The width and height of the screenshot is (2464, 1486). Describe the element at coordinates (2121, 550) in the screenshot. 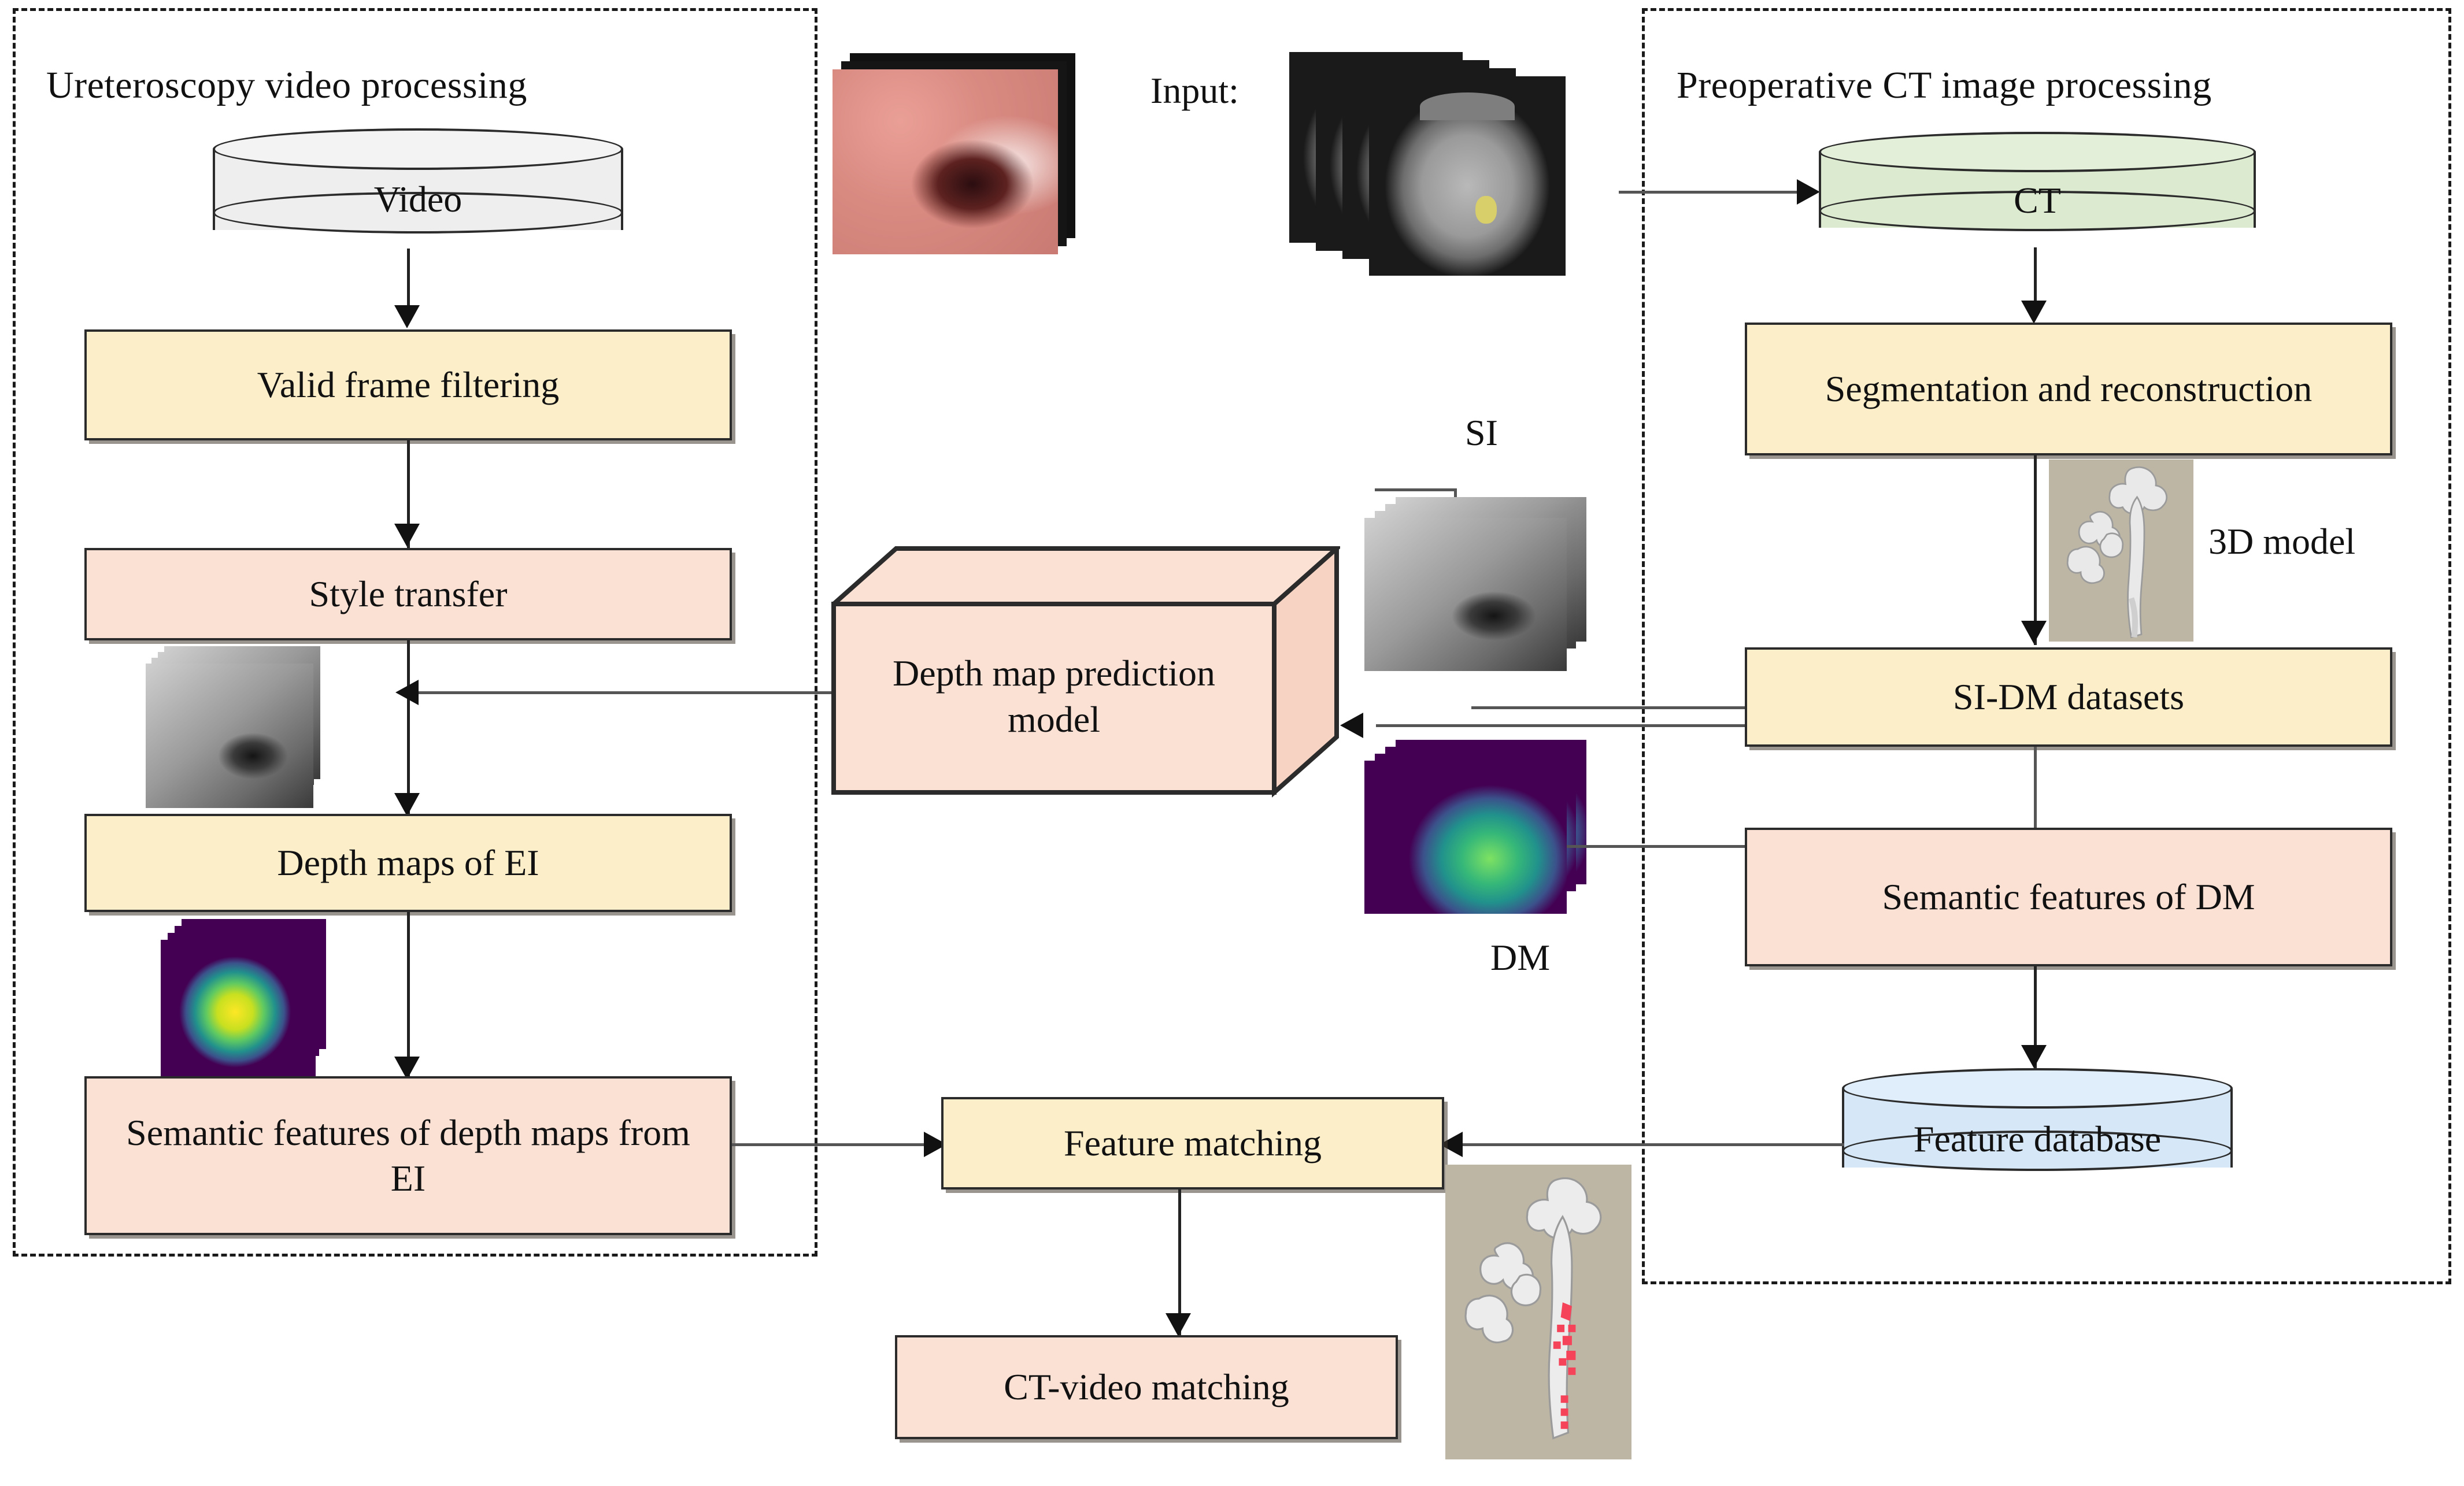

I see `kidney-3d-model-thumbnail` at that location.